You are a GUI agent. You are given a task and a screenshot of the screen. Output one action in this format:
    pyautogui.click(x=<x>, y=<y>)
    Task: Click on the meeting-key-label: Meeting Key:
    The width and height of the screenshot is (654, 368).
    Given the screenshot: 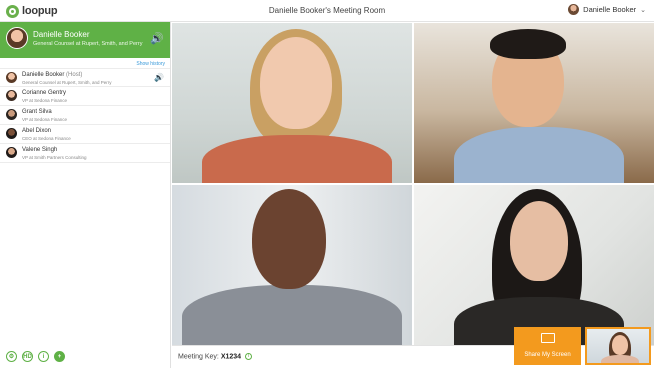 What is the action you would take?
    pyautogui.click(x=198, y=357)
    